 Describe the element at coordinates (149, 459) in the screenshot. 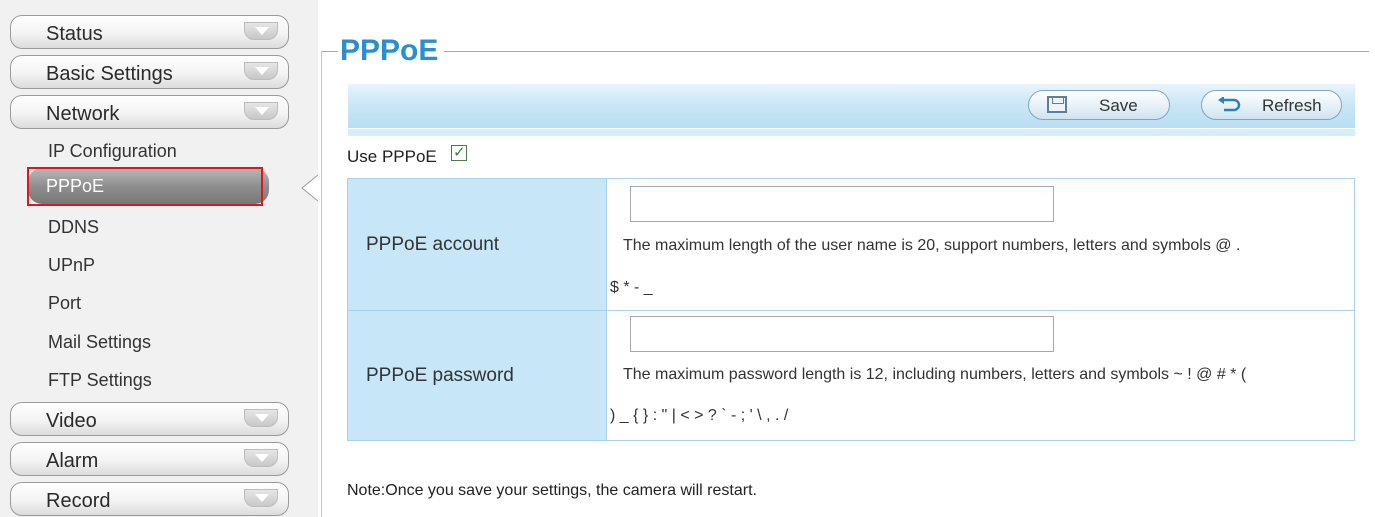

I see `menu-alarm: Alarm` at that location.